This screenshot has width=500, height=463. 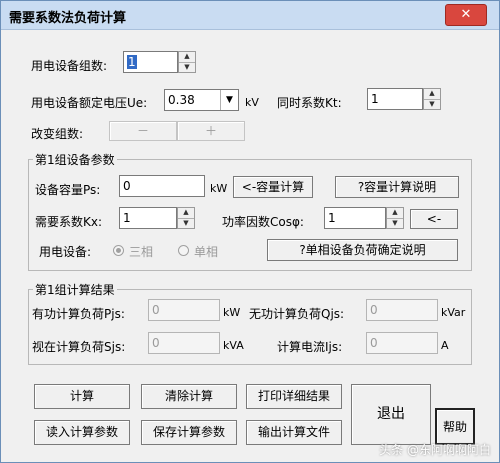 What do you see at coordinates (455, 426) in the screenshot?
I see `help-button: 帮助` at bounding box center [455, 426].